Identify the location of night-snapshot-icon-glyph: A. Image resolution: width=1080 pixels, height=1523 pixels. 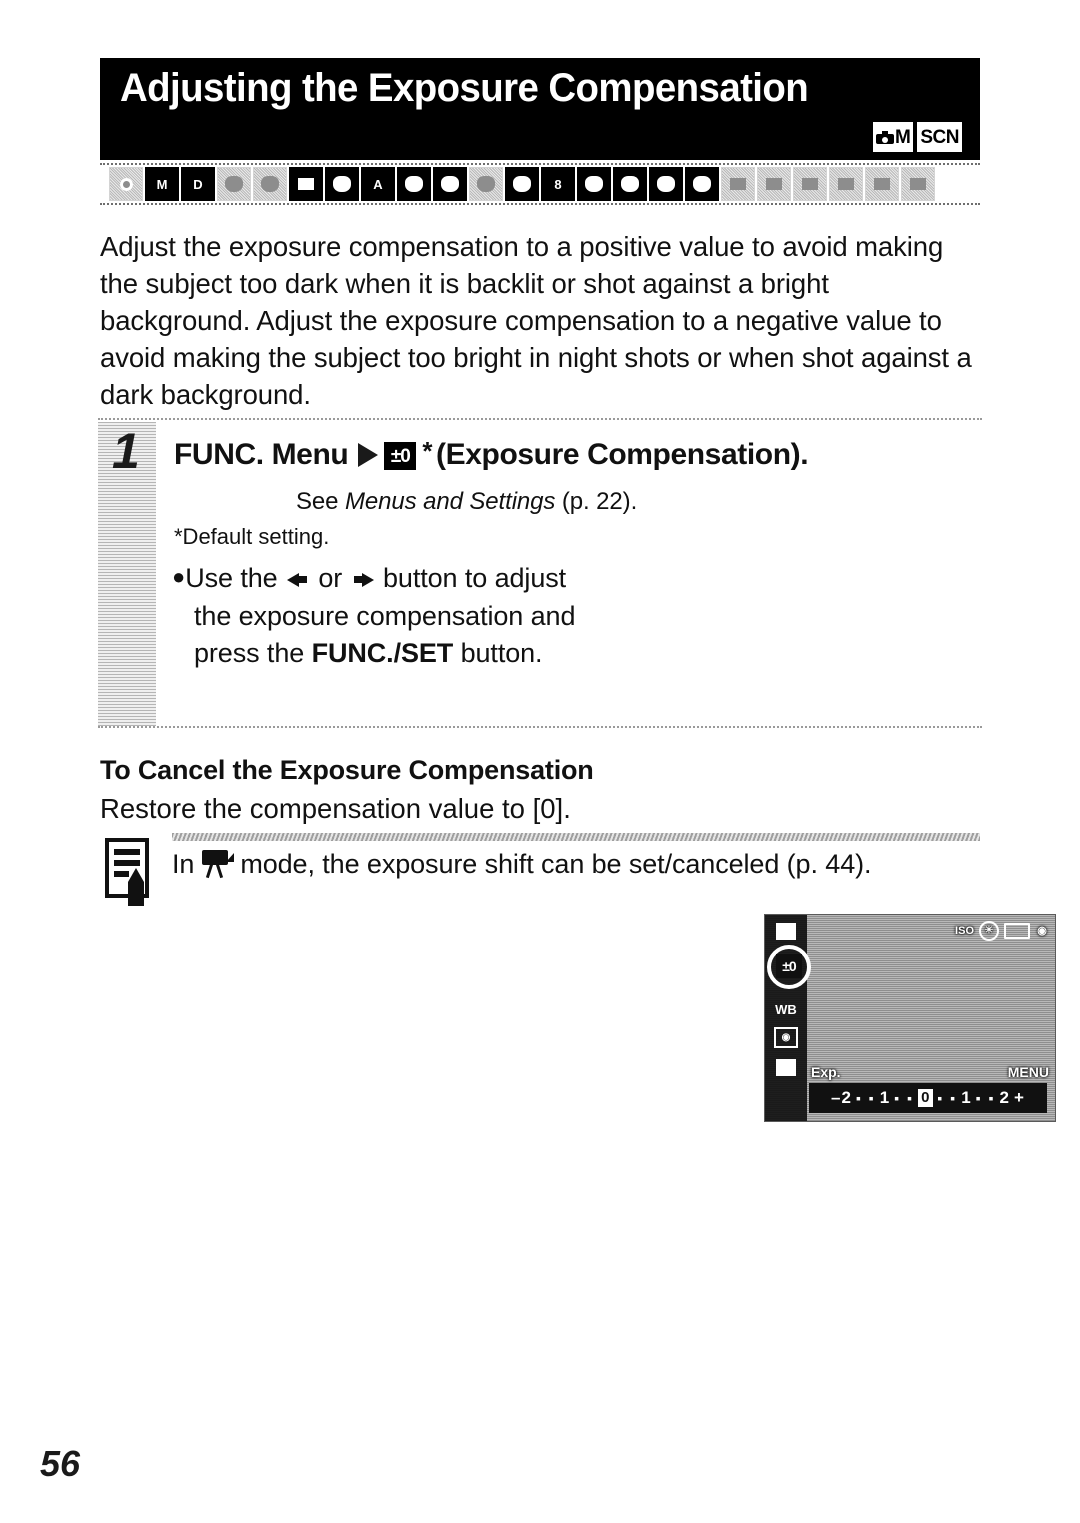
(378, 184).